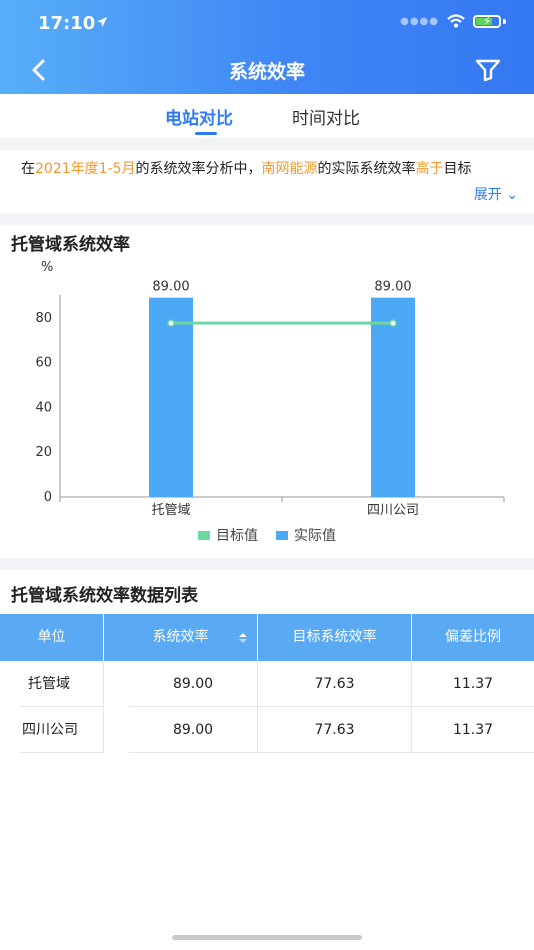 This screenshot has width=534, height=950. I want to click on summary-text: 在2021年度1-5月的系统效率分析中，南网能源的实际系统效率高于目标, so click(246, 168).